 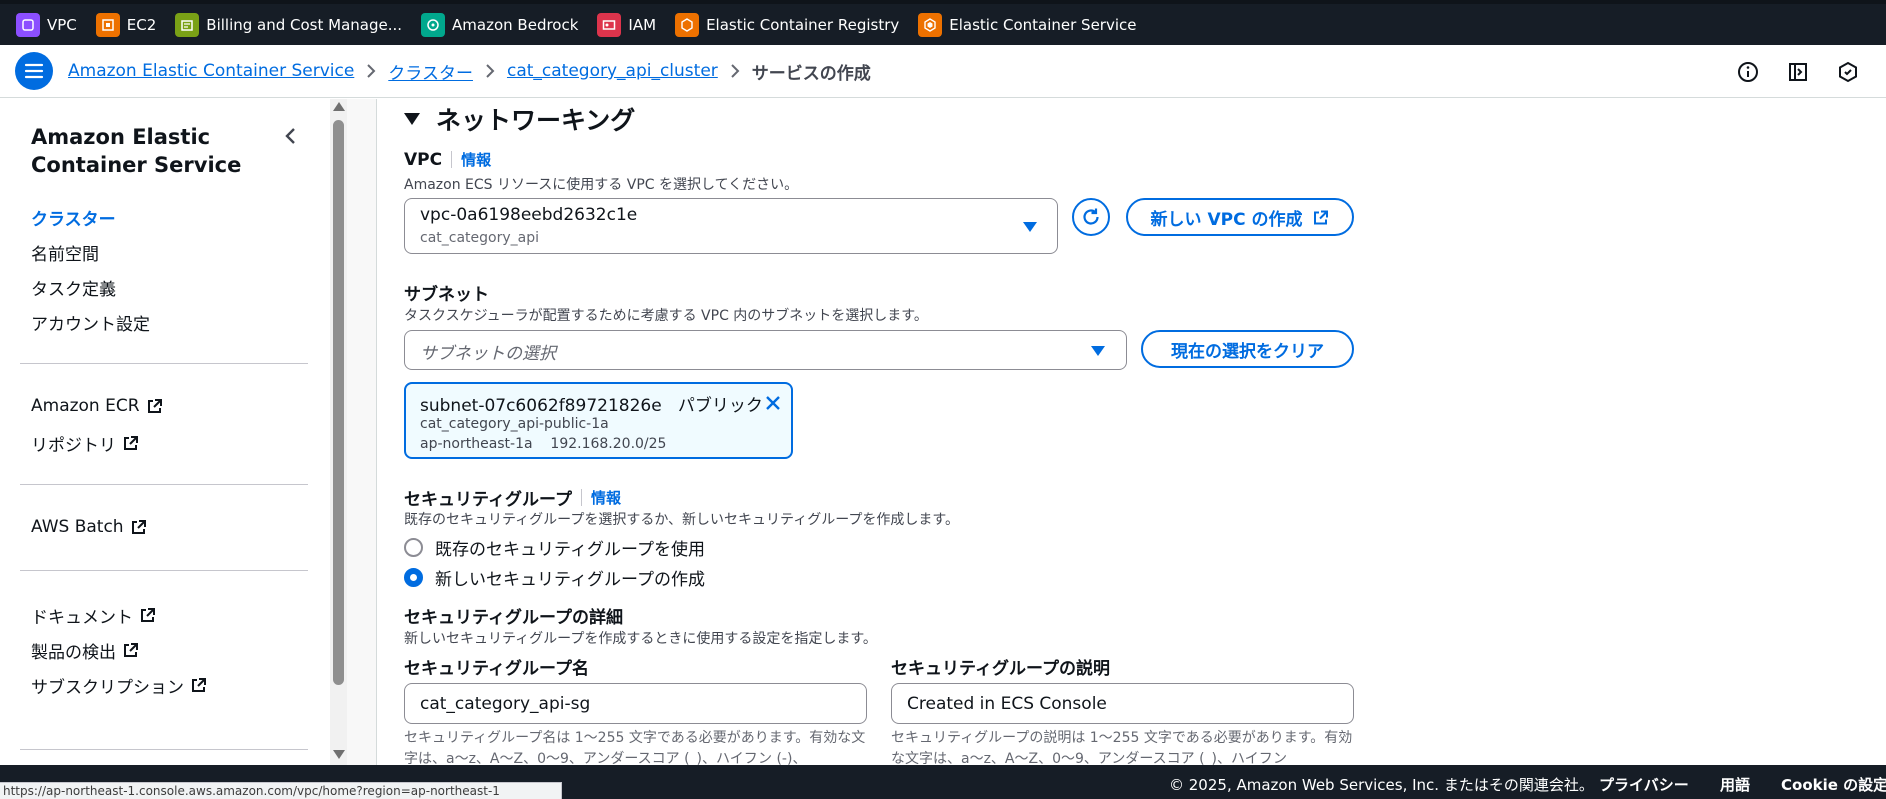 What do you see at coordinates (1122, 703) in the screenshot?
I see `security-group-desc-input: Created in ECS Console` at bounding box center [1122, 703].